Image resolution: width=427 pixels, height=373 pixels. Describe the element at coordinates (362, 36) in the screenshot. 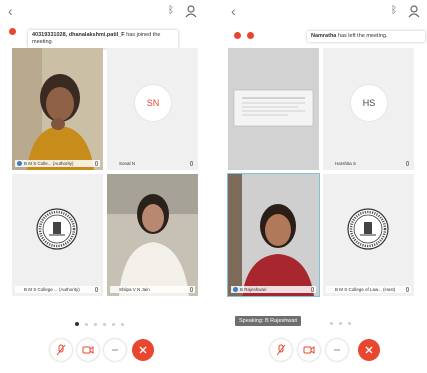

I see `toast-message: has left the meeting.` at that location.